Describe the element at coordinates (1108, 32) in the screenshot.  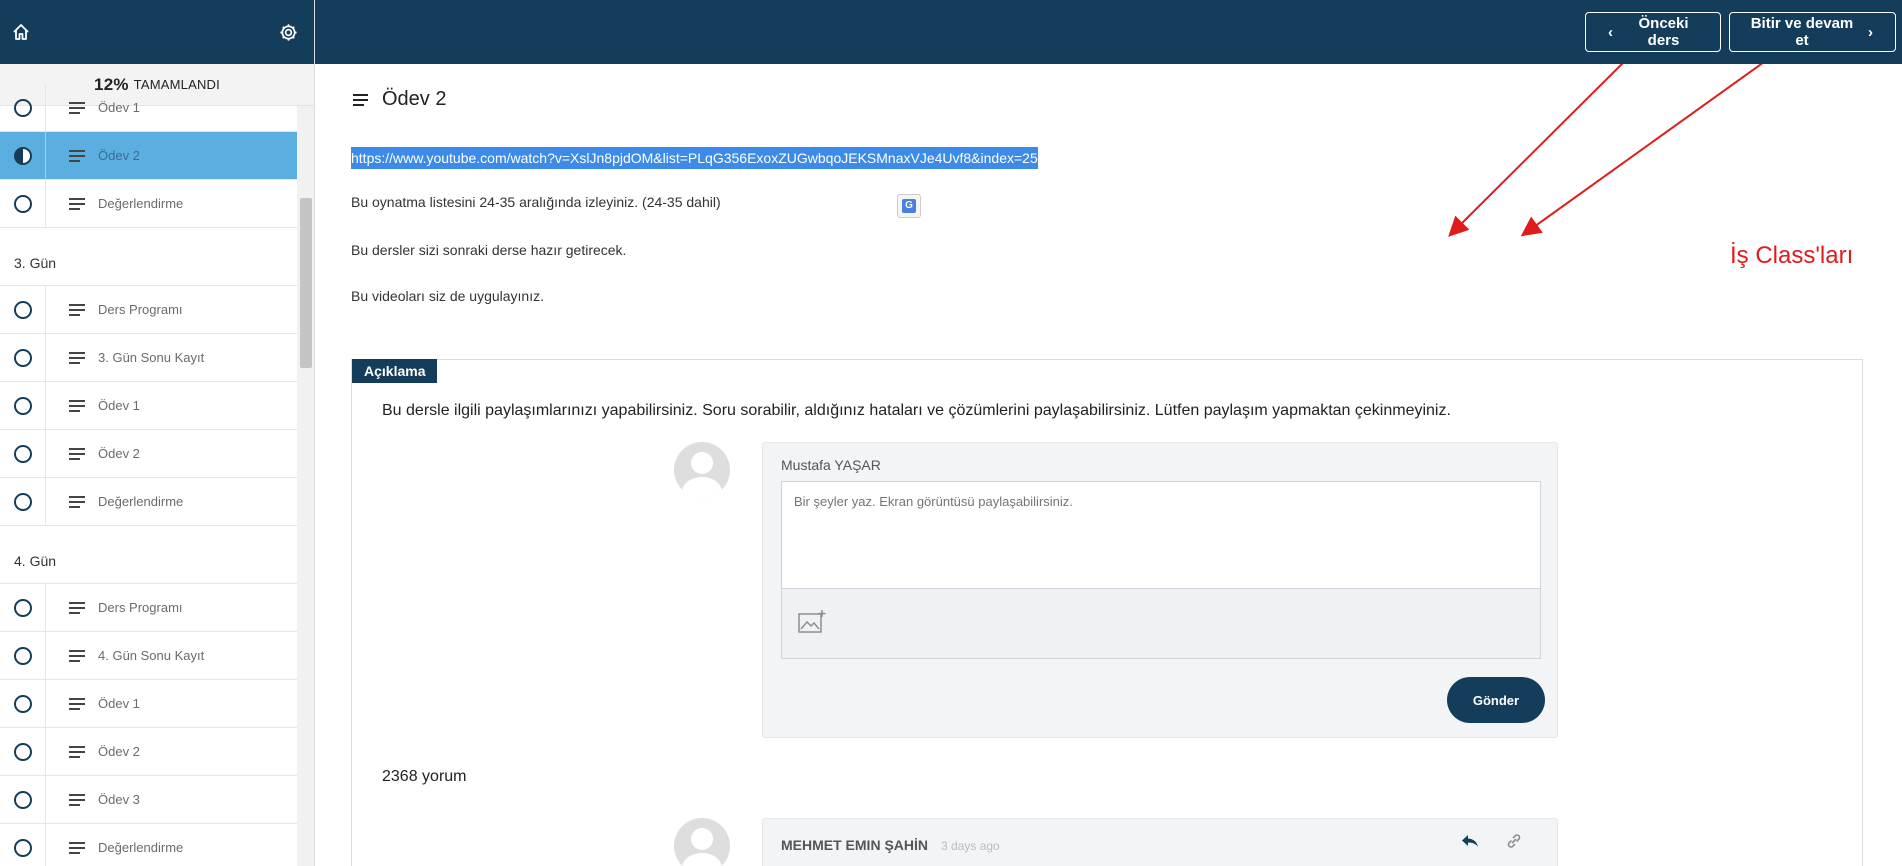
I see `top-bar: ‹ Önceki ders Bitir ve devam et ›` at that location.